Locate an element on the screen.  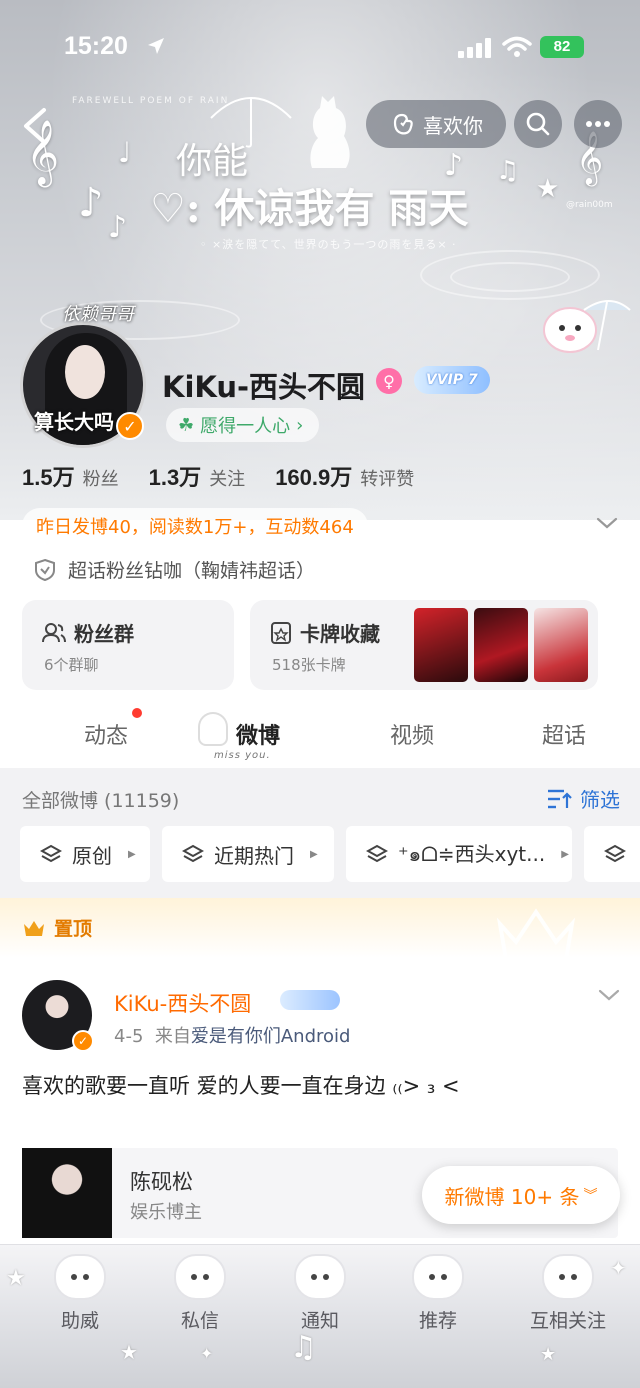
bottom-label: 通知 is located at coordinates (319, 1321).